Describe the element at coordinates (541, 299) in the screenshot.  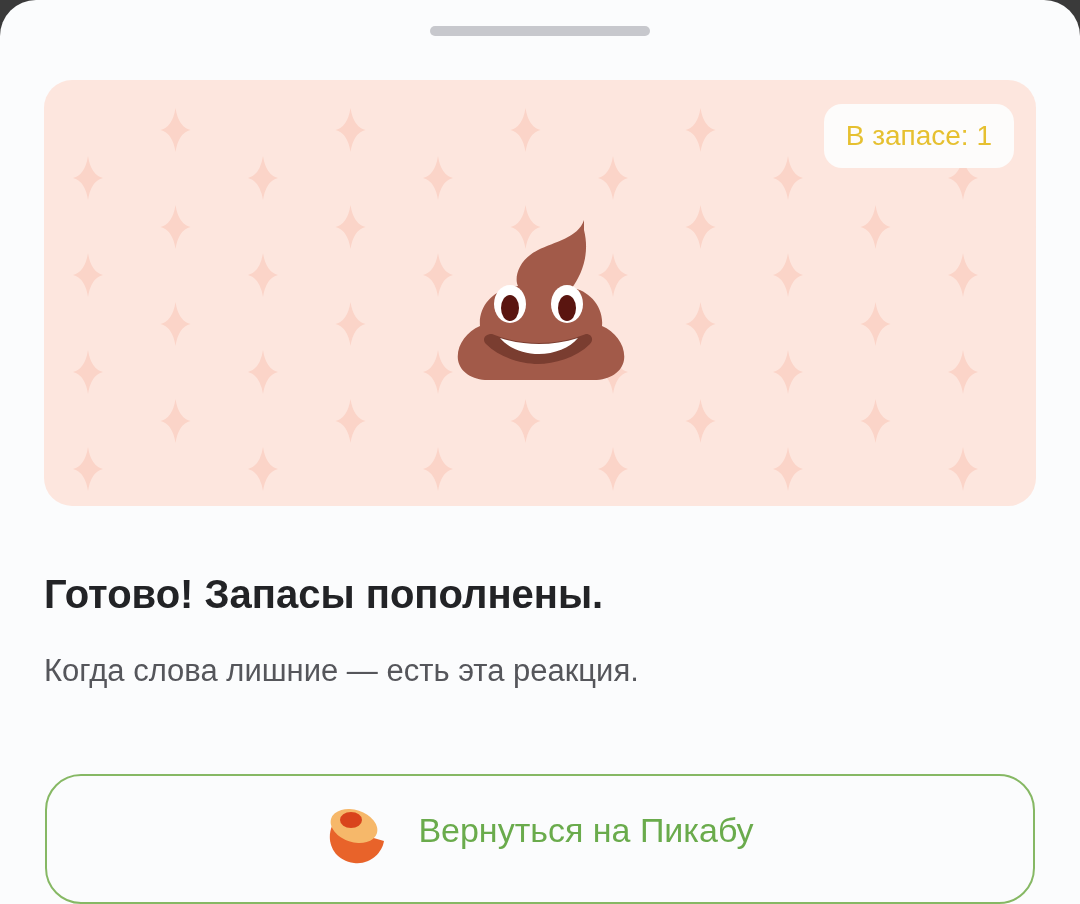
I see `poop-emoji-icon` at that location.